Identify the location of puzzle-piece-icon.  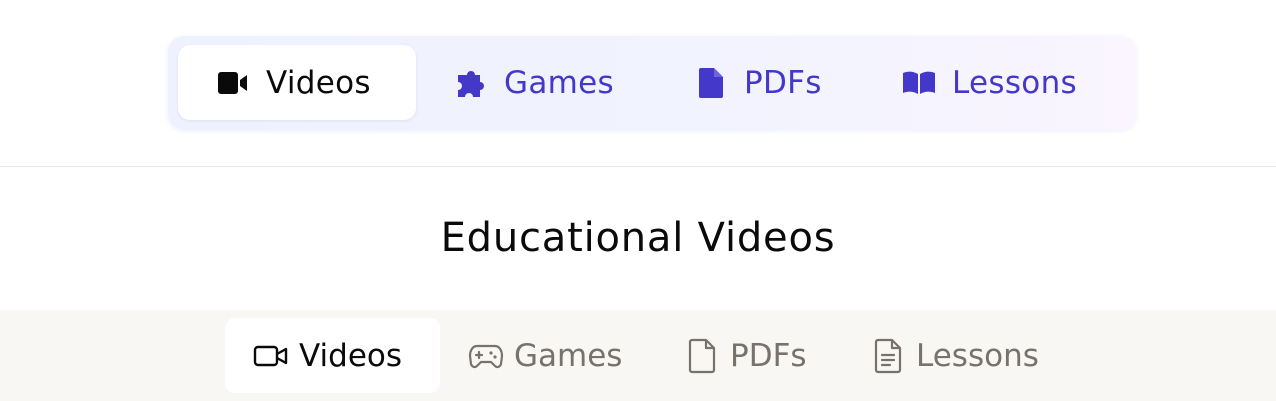
(471, 83).